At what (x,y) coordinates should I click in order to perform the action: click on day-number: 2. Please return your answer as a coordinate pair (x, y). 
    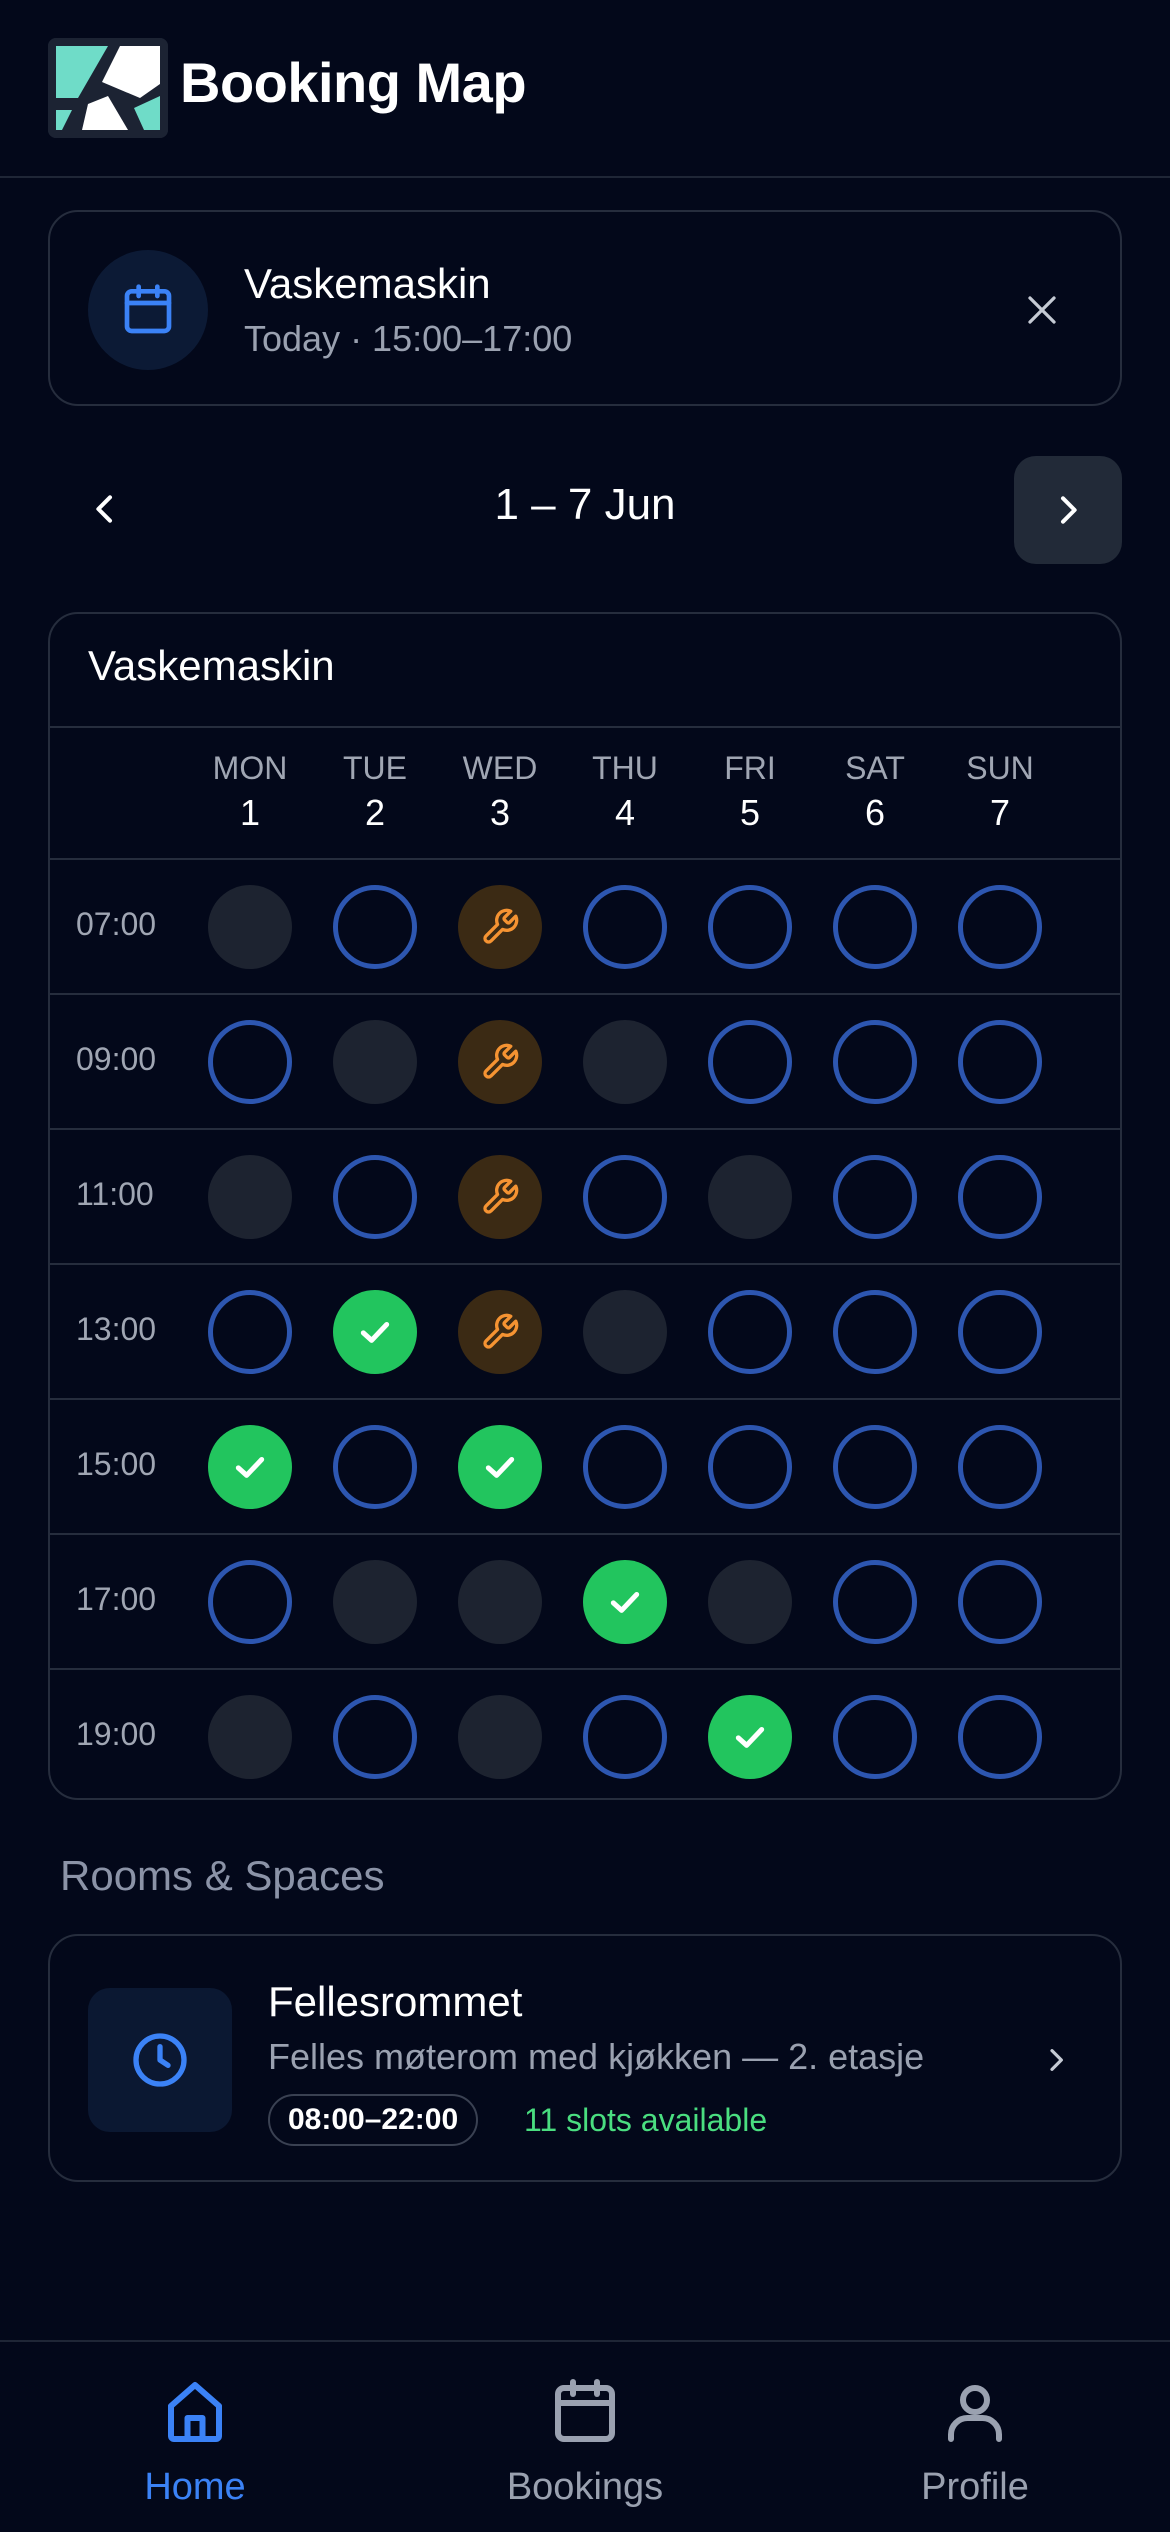
    Looking at the image, I should click on (375, 812).